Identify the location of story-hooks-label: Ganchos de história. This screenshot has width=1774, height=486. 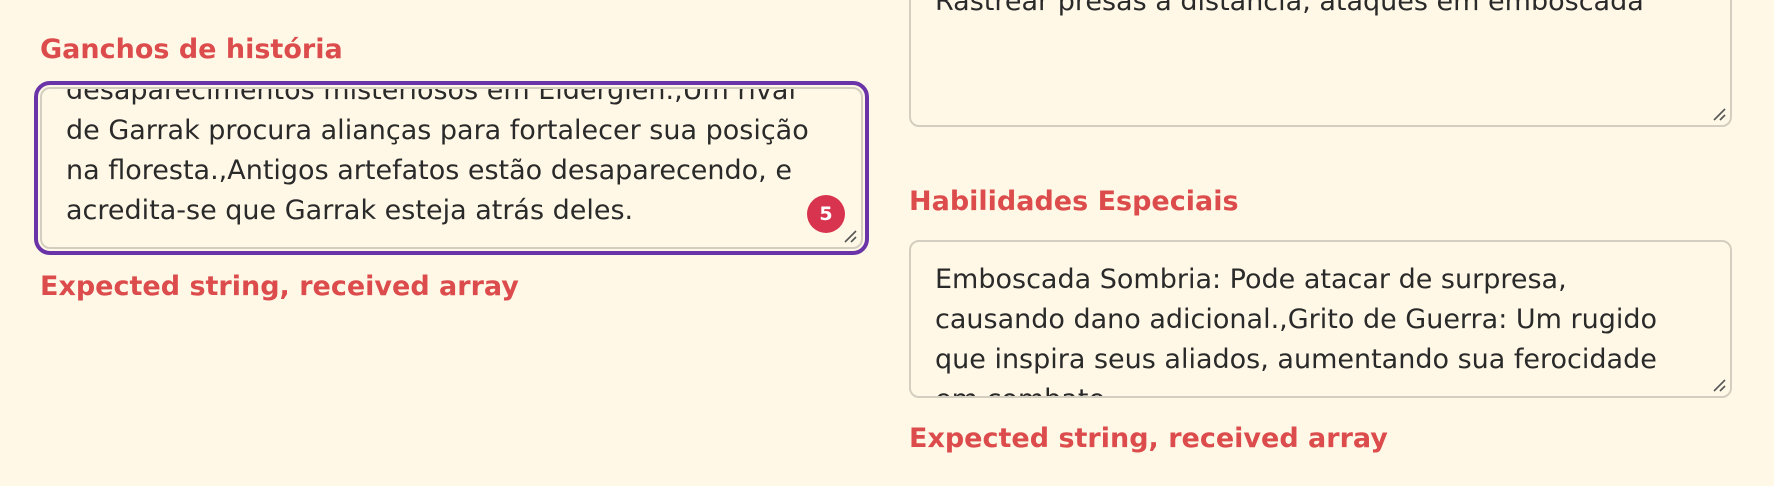
(191, 49).